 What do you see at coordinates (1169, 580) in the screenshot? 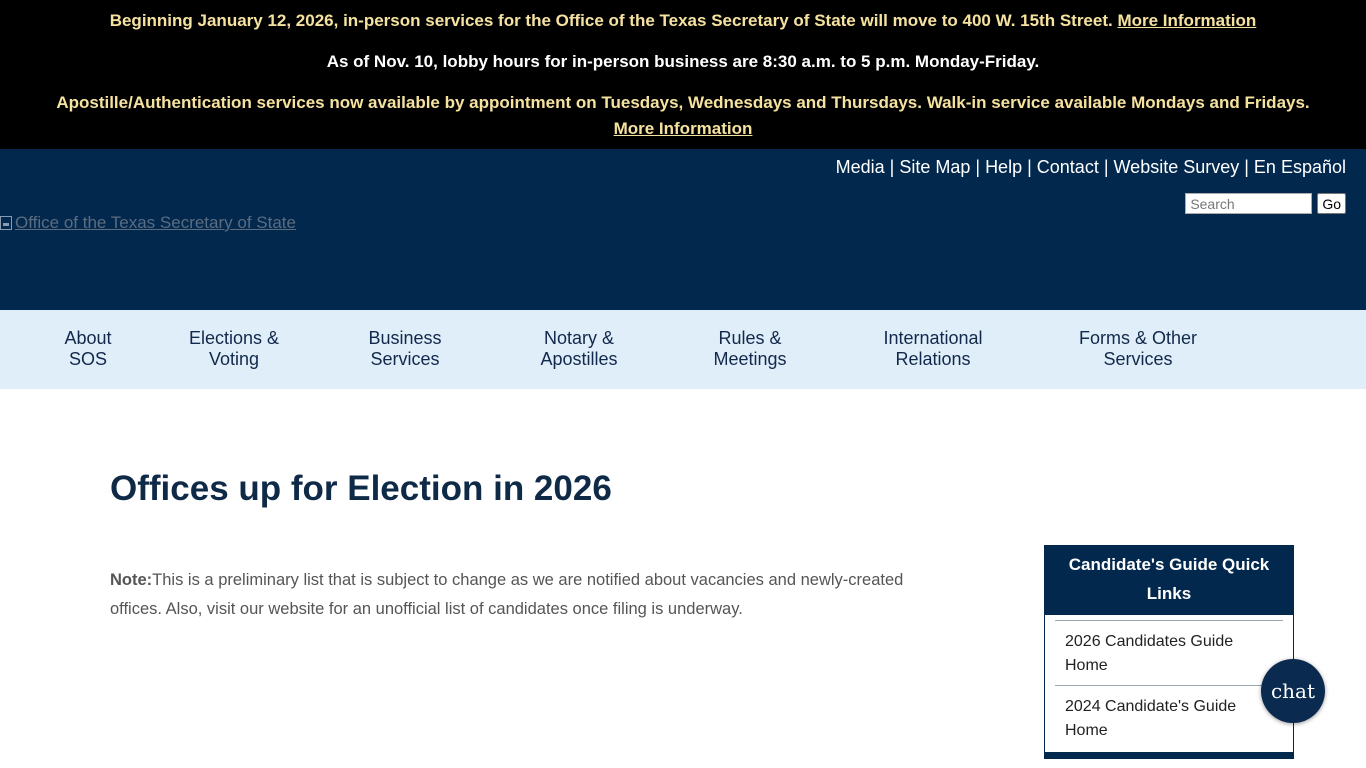
I see `quick-links-title: Candidate's Guide Quick Links` at bounding box center [1169, 580].